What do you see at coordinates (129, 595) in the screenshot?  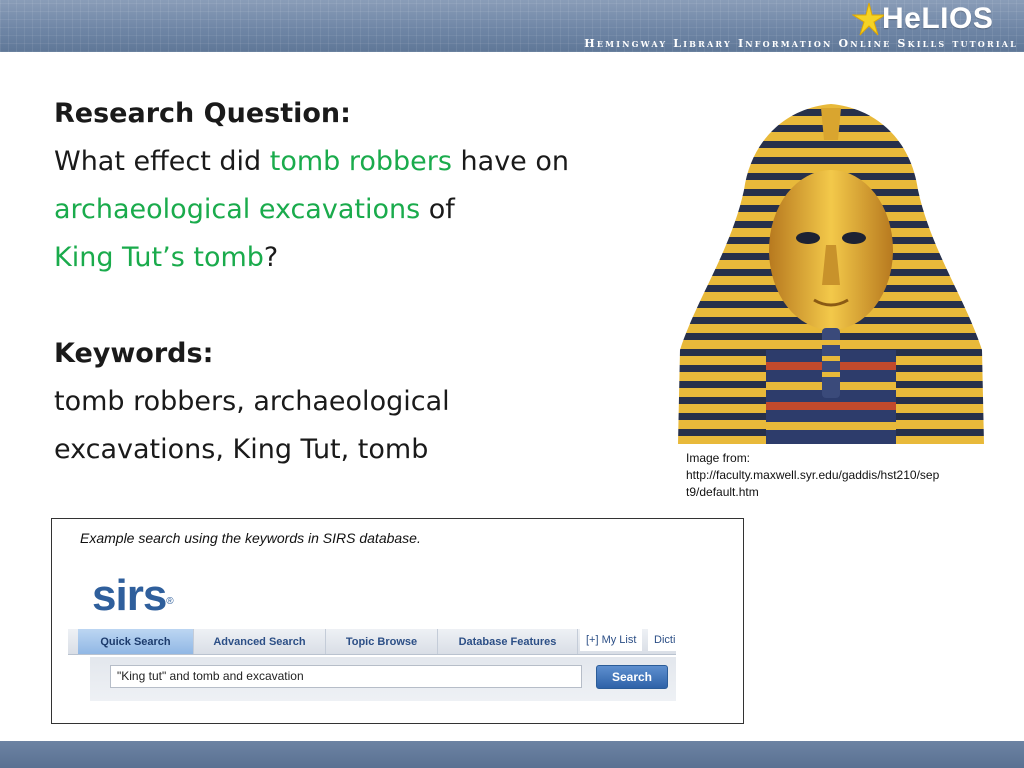 I see `sirs-logo-text: sirs` at bounding box center [129, 595].